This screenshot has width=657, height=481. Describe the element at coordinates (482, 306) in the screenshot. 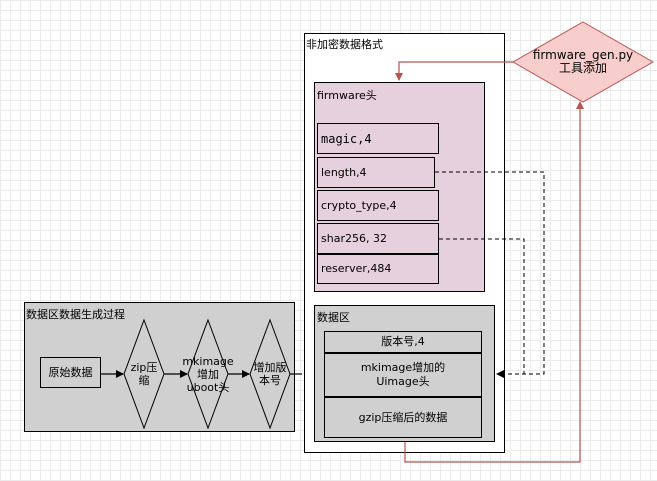

I see `dashed-sha256-to-data` at that location.